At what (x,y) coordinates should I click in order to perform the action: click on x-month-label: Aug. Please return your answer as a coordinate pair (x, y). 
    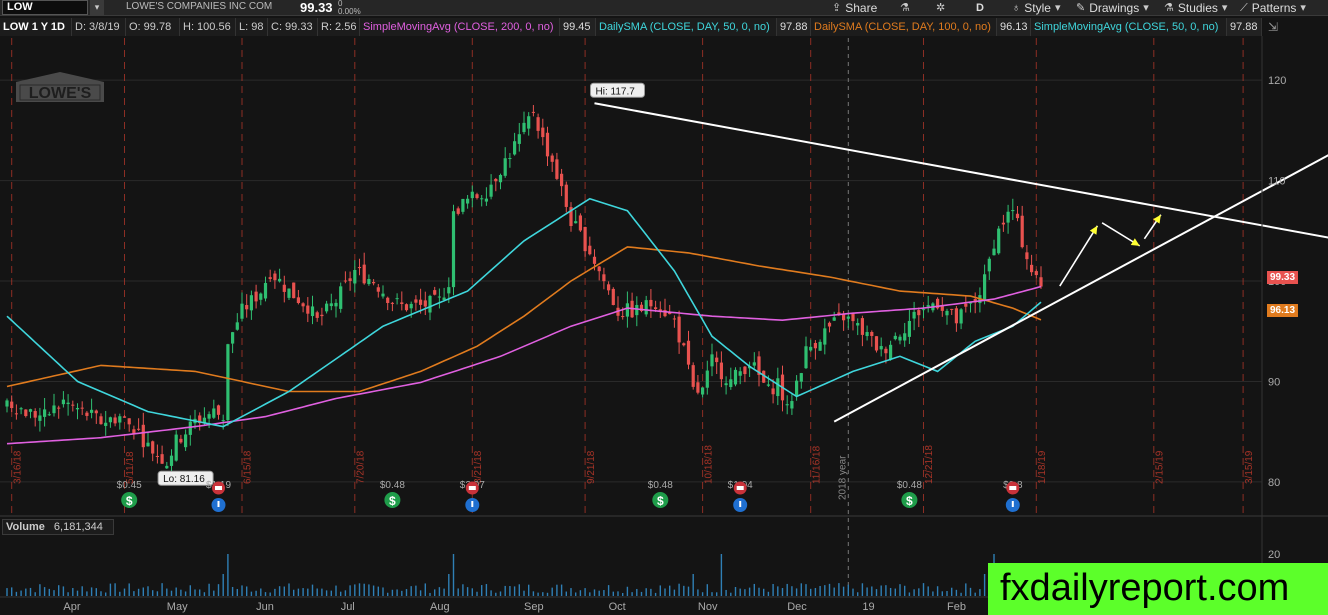
    Looking at the image, I should click on (440, 607).